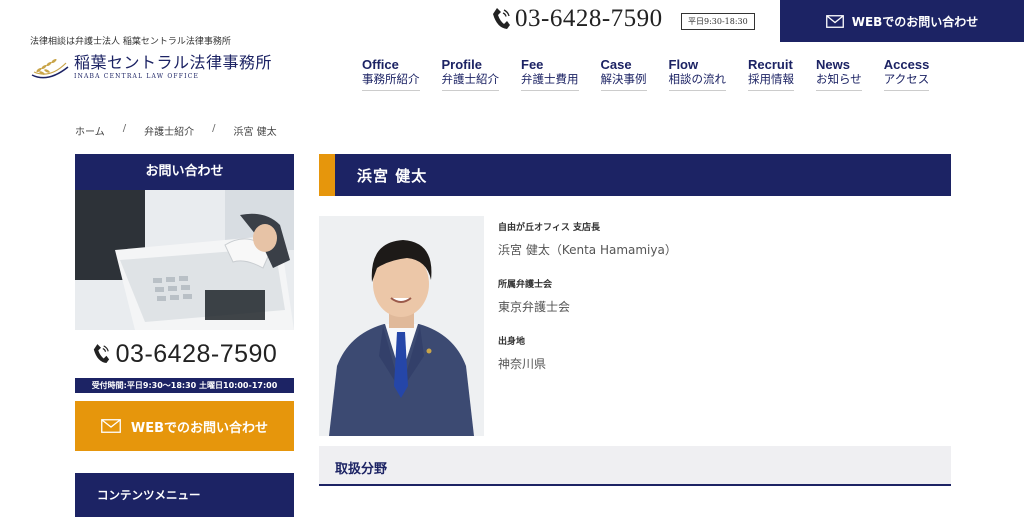  I want to click on nav-item-access: Access アクセス, so click(906, 74).